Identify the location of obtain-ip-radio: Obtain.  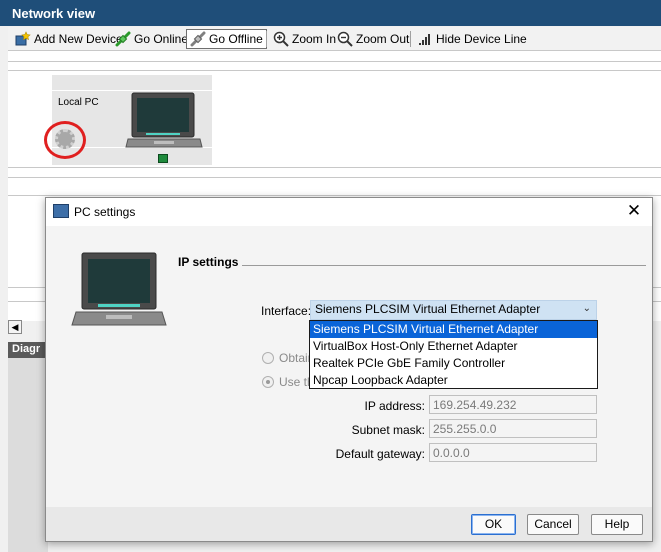
(288, 358).